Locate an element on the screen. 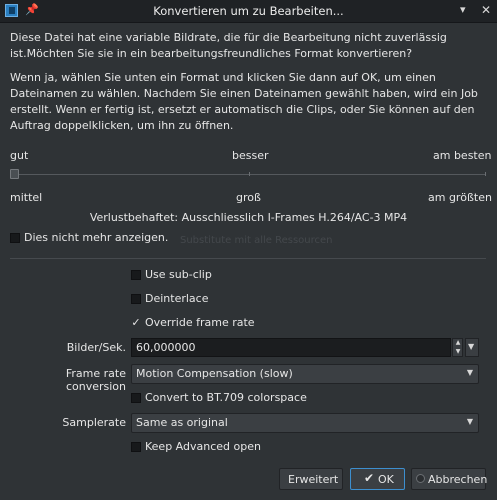  override-frame-rate-checkbox: ✓ is located at coordinates (136, 323).